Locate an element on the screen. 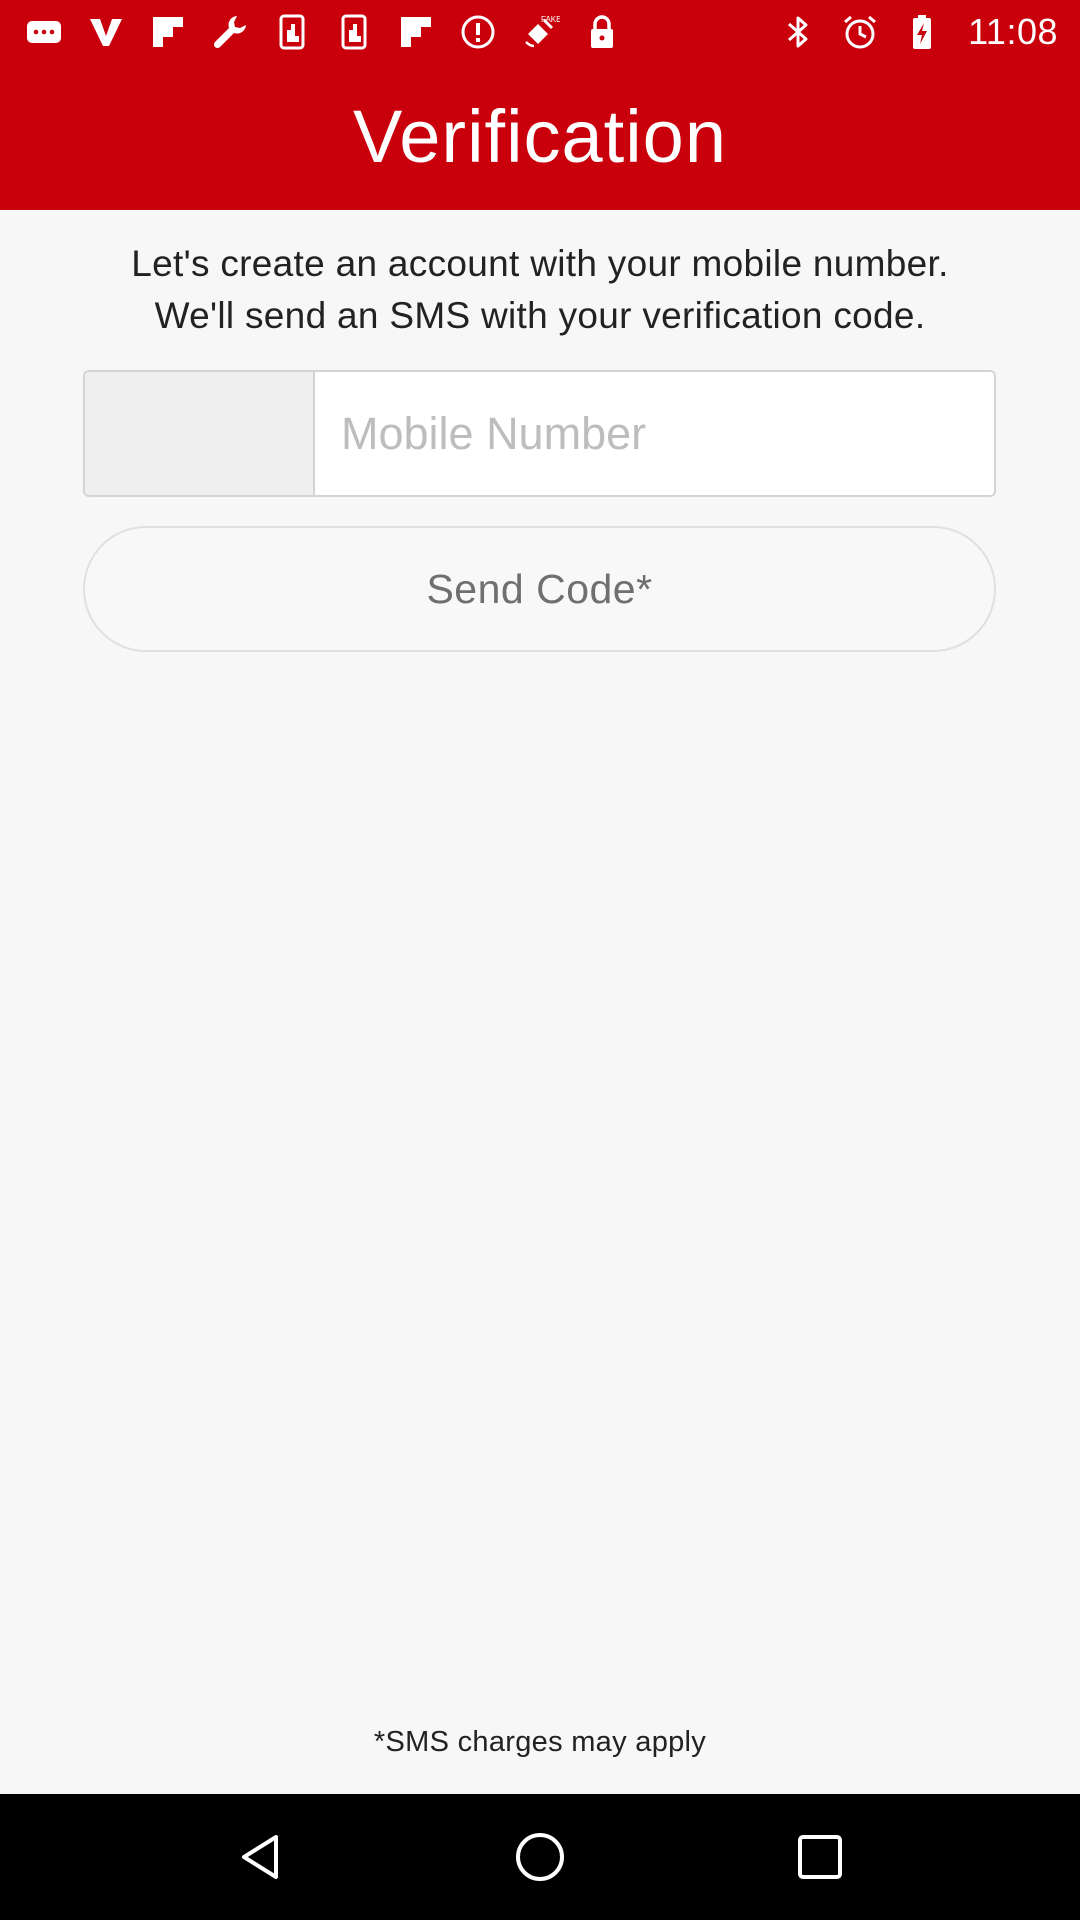  status-system-icons: 11:08 is located at coordinates (918, 32).